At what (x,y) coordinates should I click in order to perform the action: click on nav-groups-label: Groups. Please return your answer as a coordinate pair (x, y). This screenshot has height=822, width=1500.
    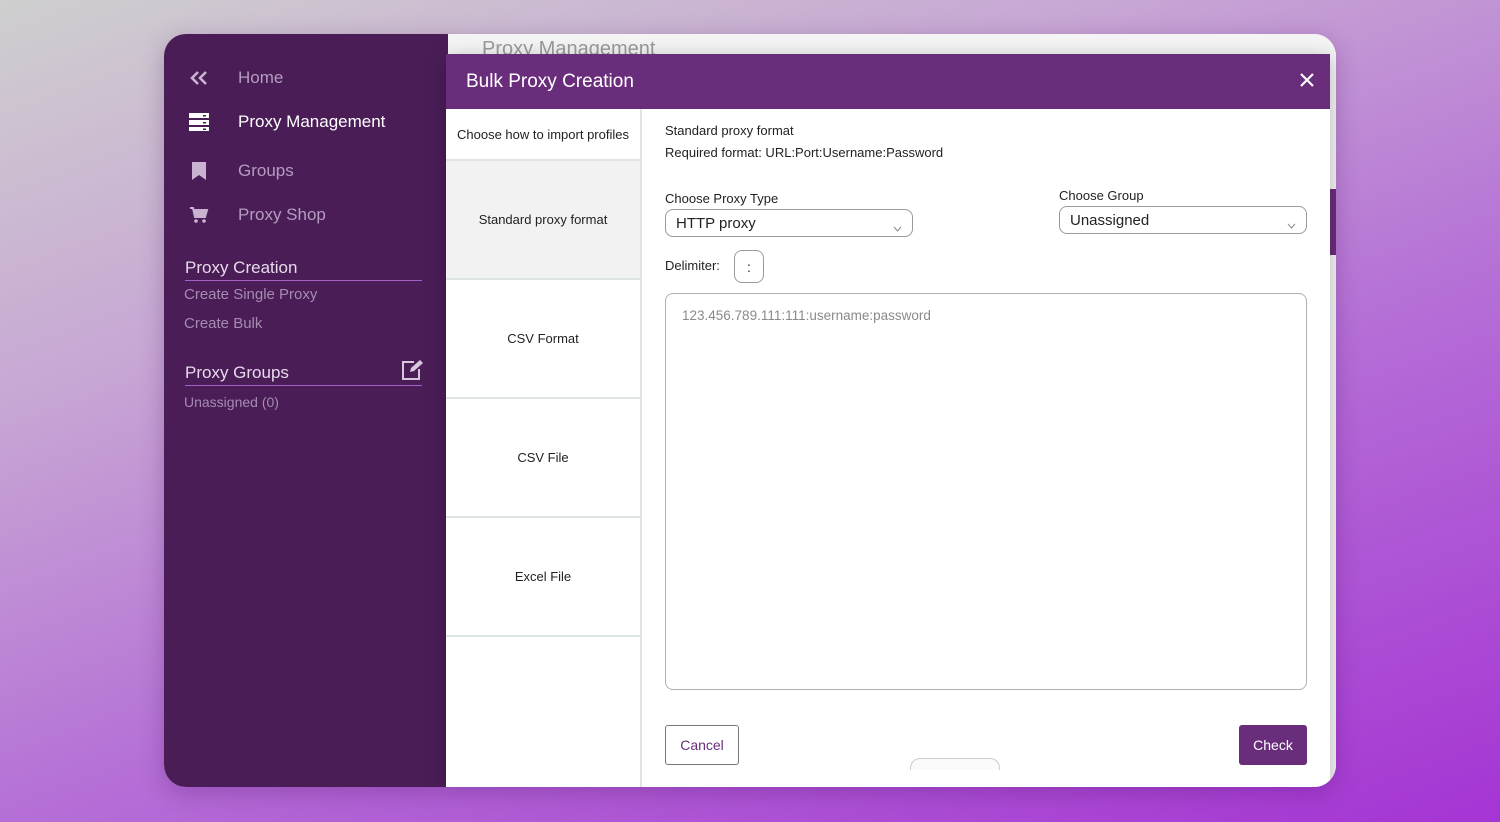
    Looking at the image, I should click on (266, 170).